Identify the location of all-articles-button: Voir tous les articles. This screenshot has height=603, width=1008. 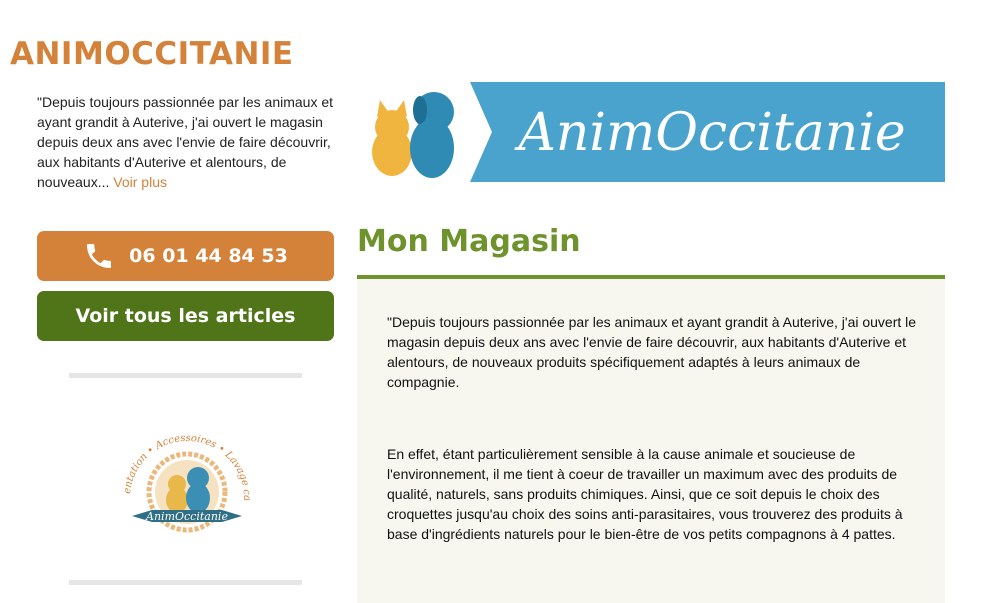
(185, 316).